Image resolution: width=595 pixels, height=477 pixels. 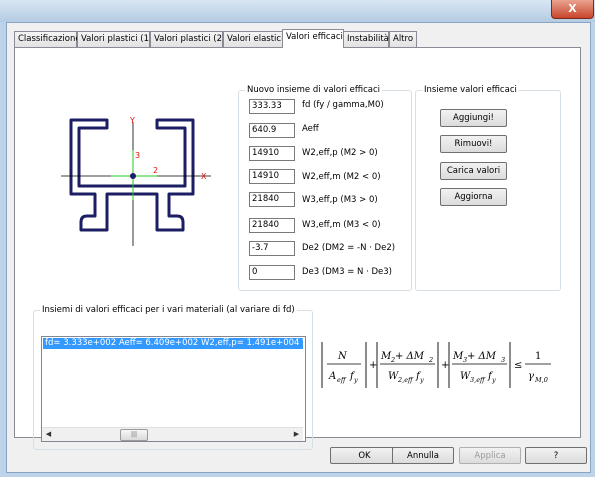 I want to click on ok-button: OK, so click(x=364, y=455).